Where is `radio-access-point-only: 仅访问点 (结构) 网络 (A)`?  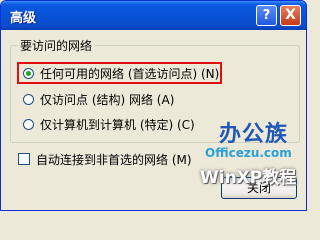
radio-access-point-only: 仅访问点 (结构) 网络 (A) is located at coordinates (98, 99).